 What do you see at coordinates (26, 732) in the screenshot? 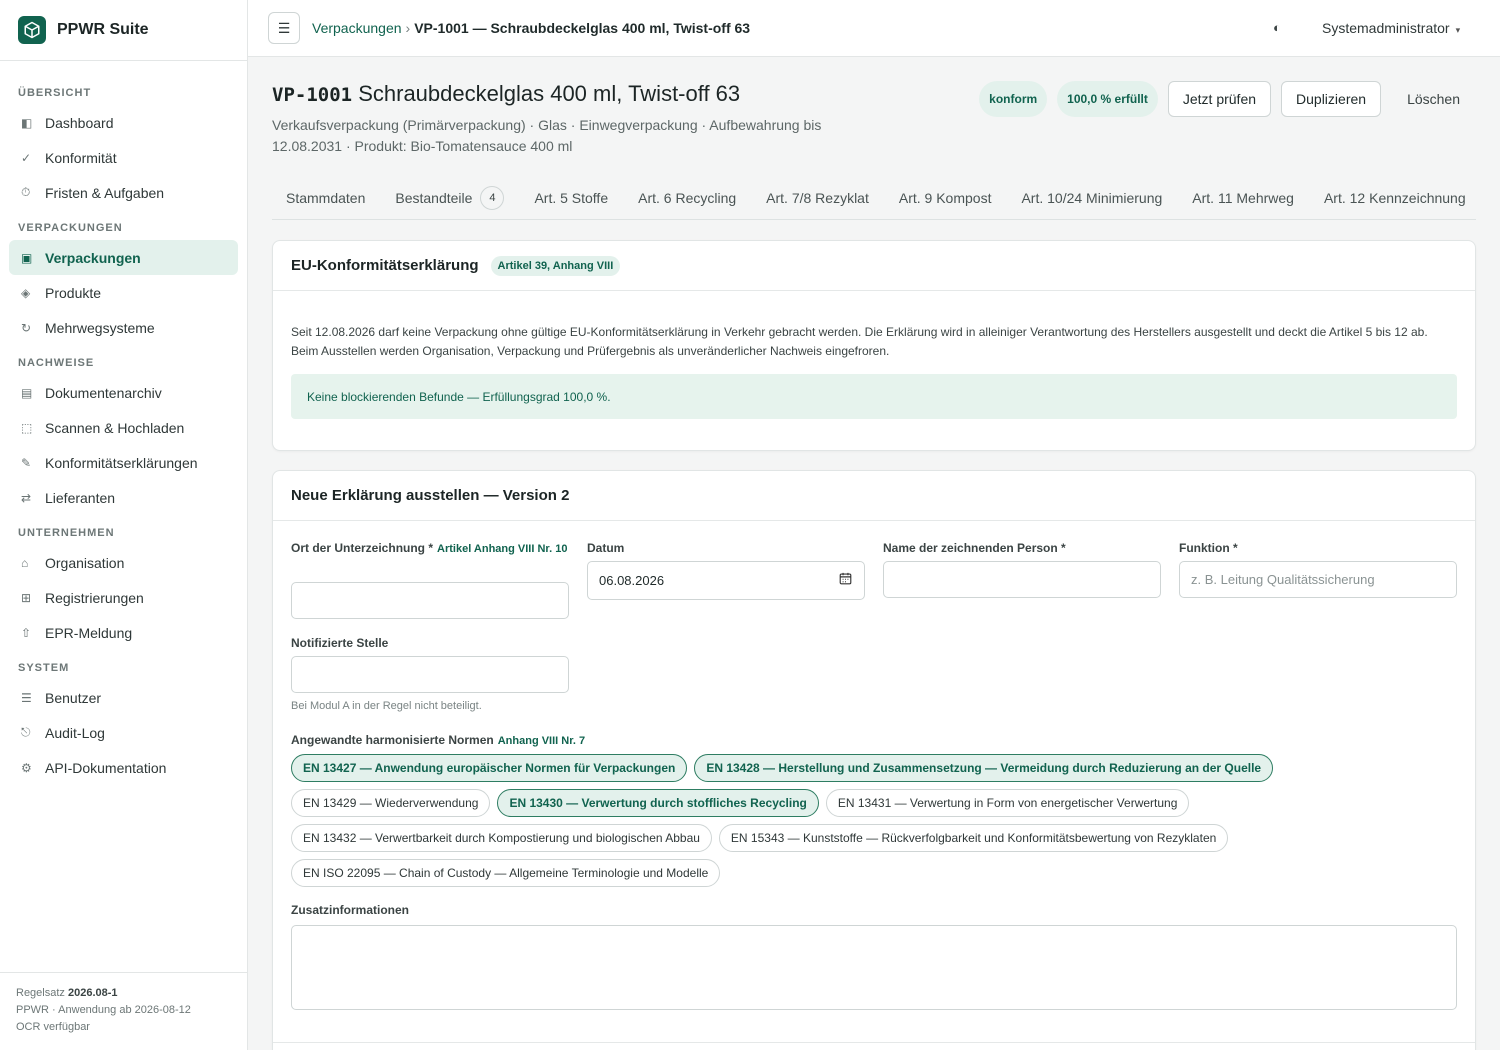
I see `nav-icon: ⎋` at bounding box center [26, 732].